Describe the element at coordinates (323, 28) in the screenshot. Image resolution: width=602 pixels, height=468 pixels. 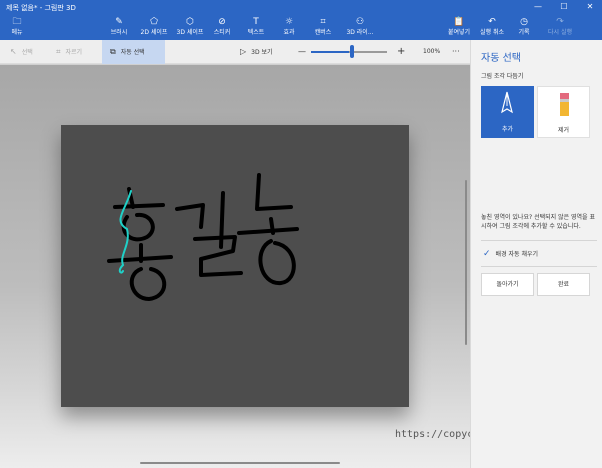
I see `tool-canvas: ⌗ 캔버스` at that location.